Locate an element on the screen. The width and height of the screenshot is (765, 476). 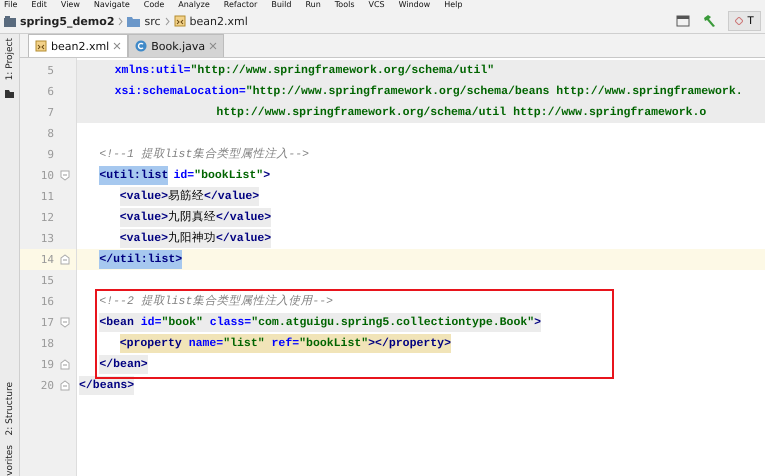
hammer-icon is located at coordinates (709, 21).